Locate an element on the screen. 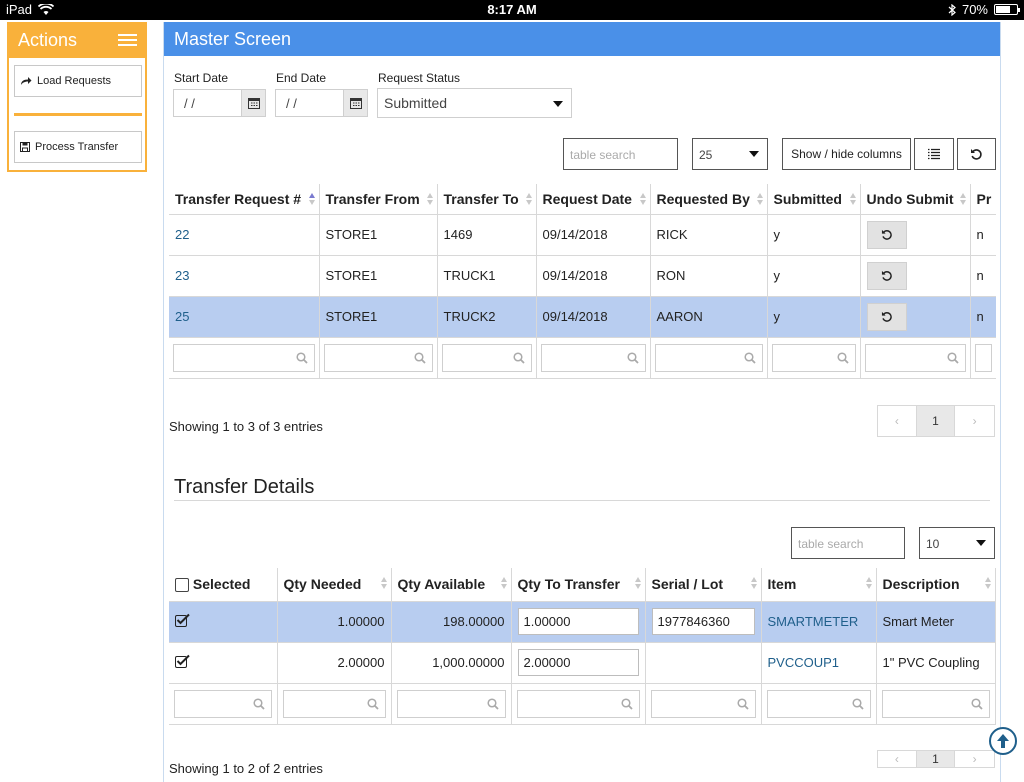 Image resolution: width=1024 pixels, height=782 pixels. search-placeholder: table search is located at coordinates (831, 544).